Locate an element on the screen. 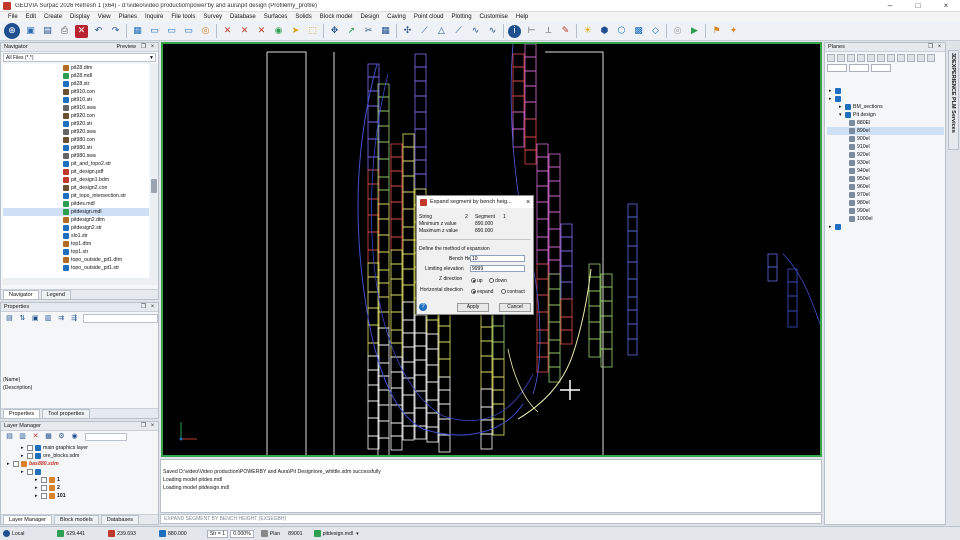 The width and height of the screenshot is (960, 540). screen-view-icon: ▭ is located at coordinates (154, 31).